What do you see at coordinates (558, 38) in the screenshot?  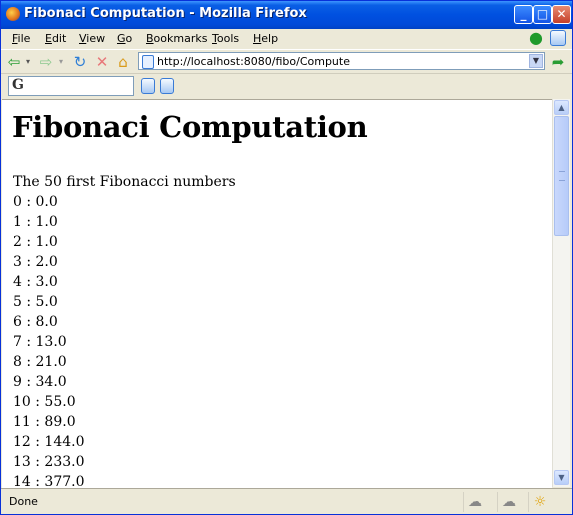 I see `throbber-icon` at bounding box center [558, 38].